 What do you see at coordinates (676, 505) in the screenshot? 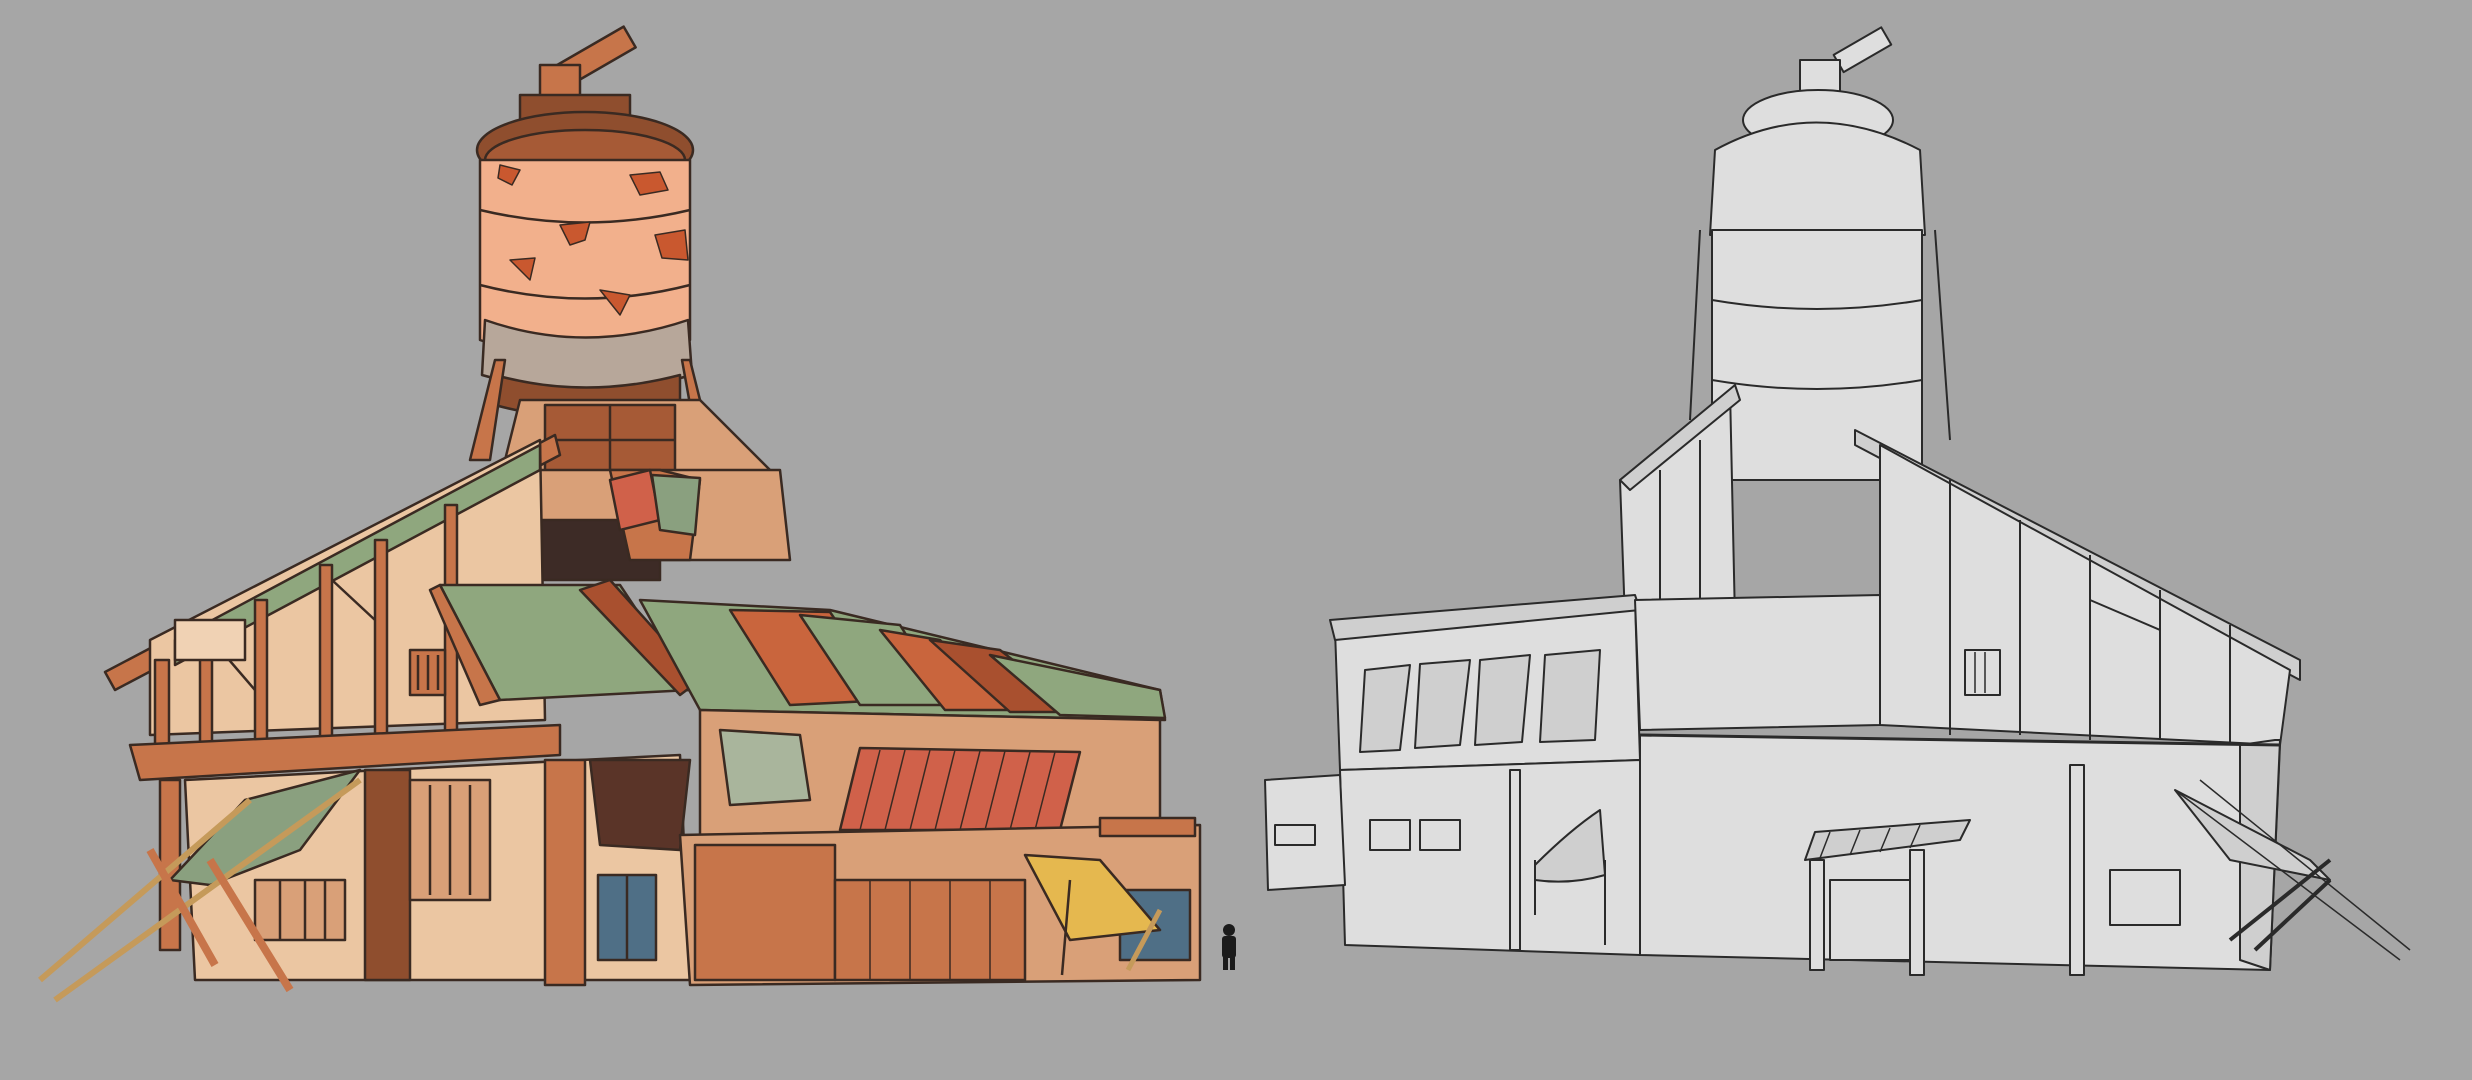
I see `hanging-cloth-green` at bounding box center [676, 505].